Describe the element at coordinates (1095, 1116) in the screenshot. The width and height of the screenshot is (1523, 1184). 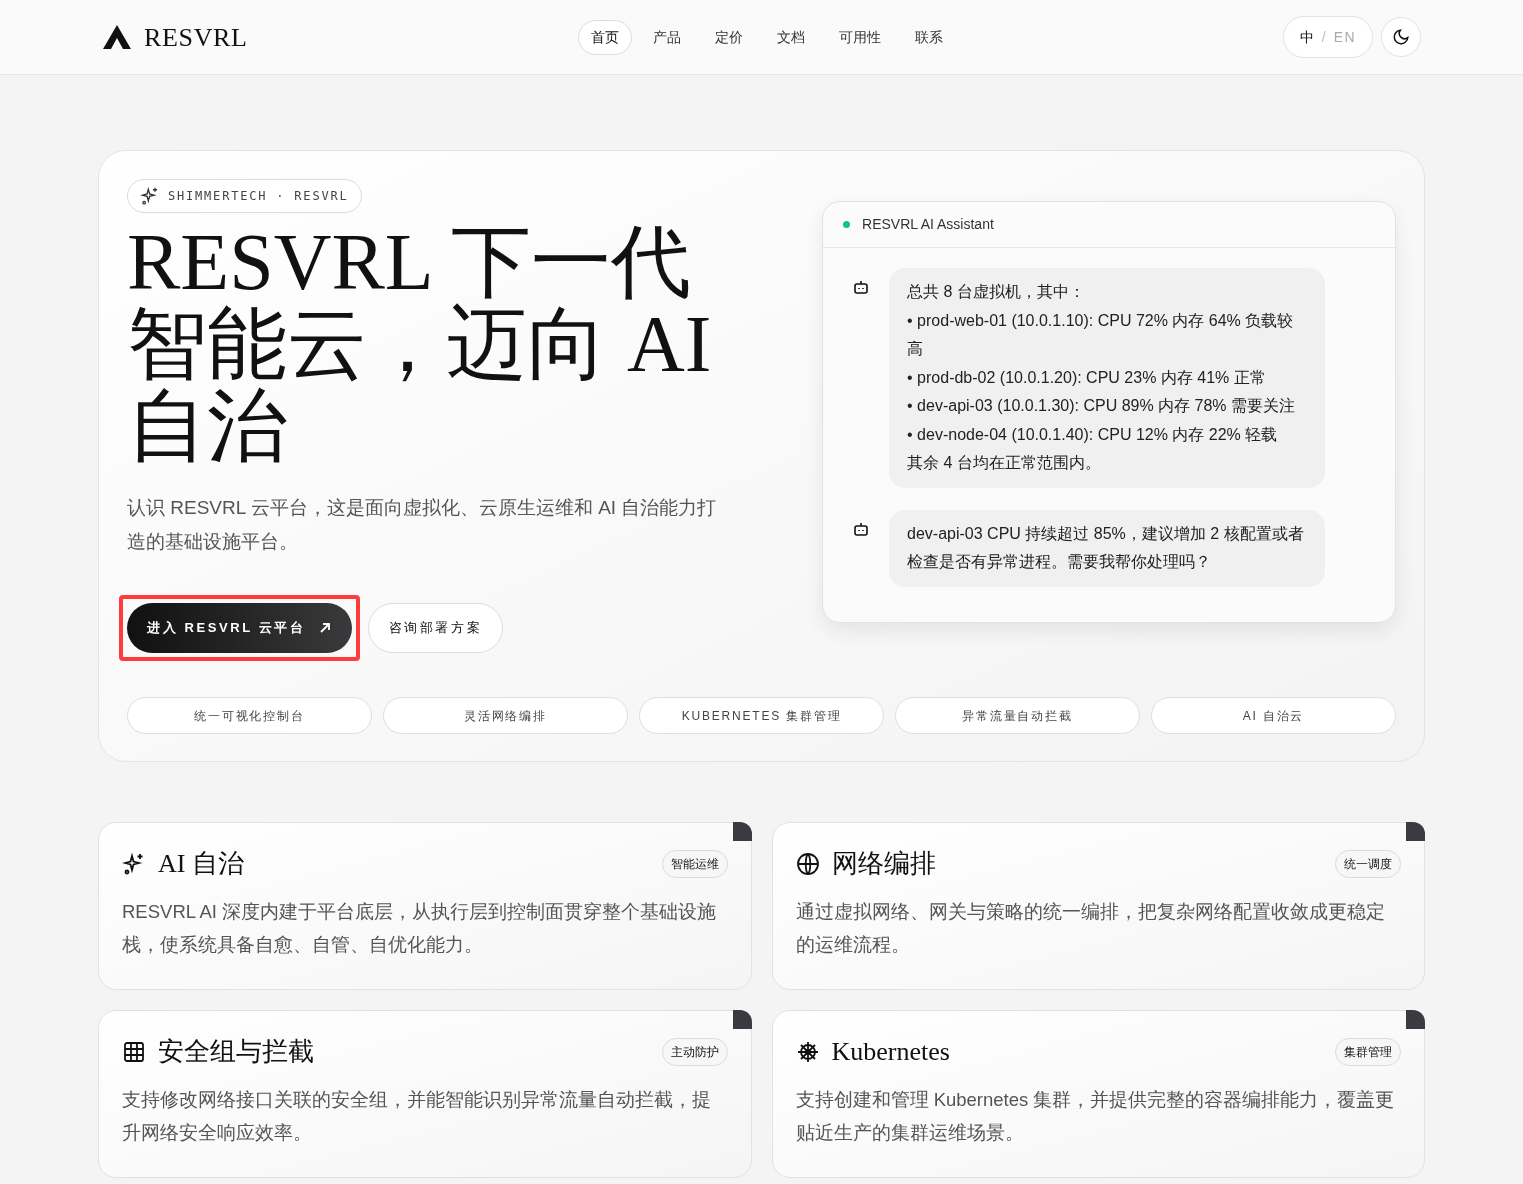
I see `feature-description: 支持创建和管理 Kubernetes 集群，并提供完整的容器编排能力，覆盖更贴近生产的集群运维场景。` at that location.